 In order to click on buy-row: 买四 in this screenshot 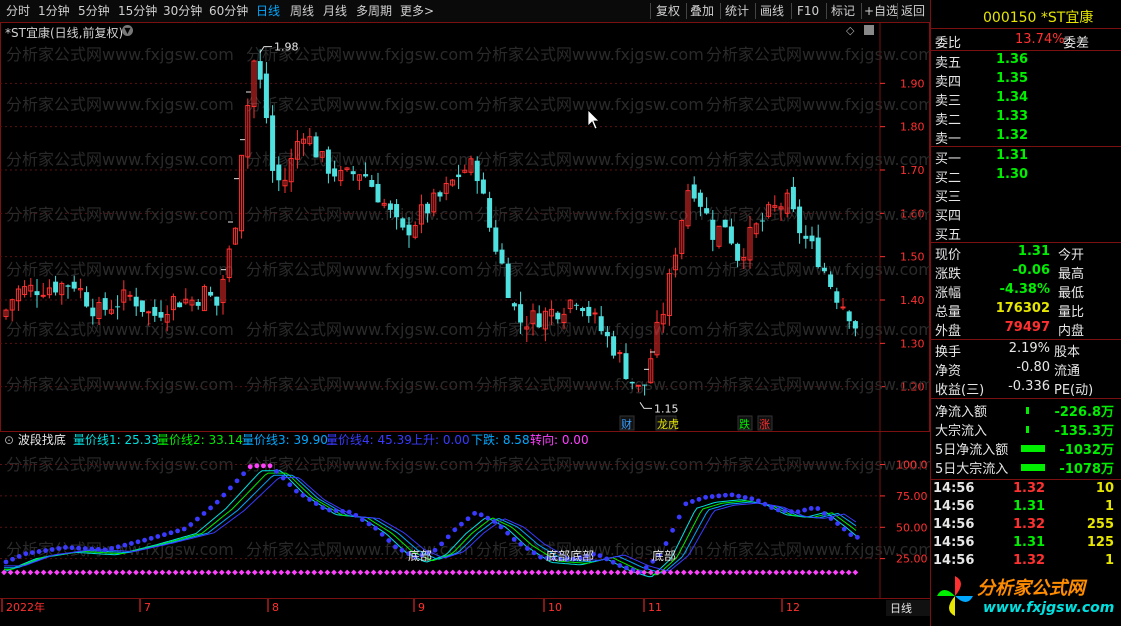, I will do `click(1026, 214)`.